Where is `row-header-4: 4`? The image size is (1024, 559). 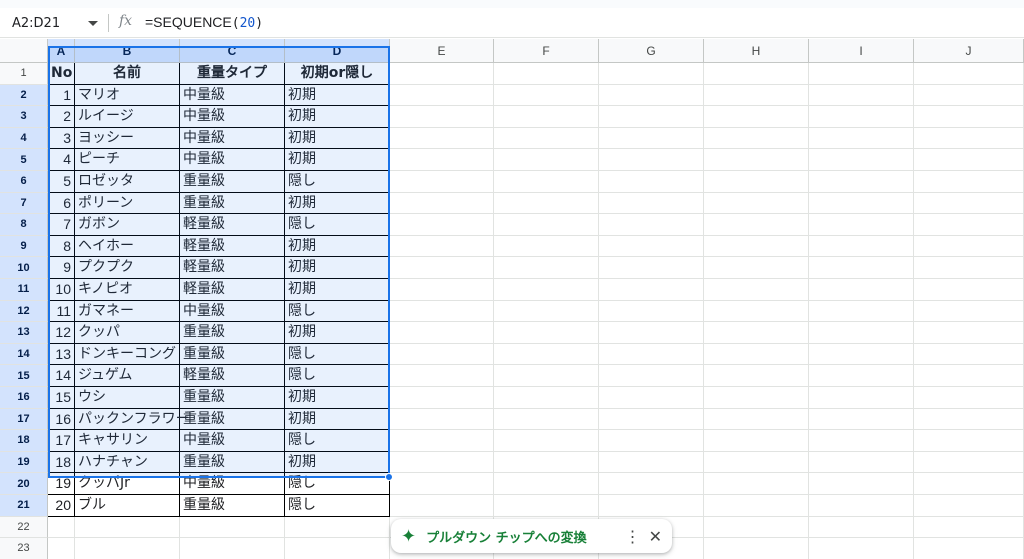
row-header-4: 4 is located at coordinates (24, 138).